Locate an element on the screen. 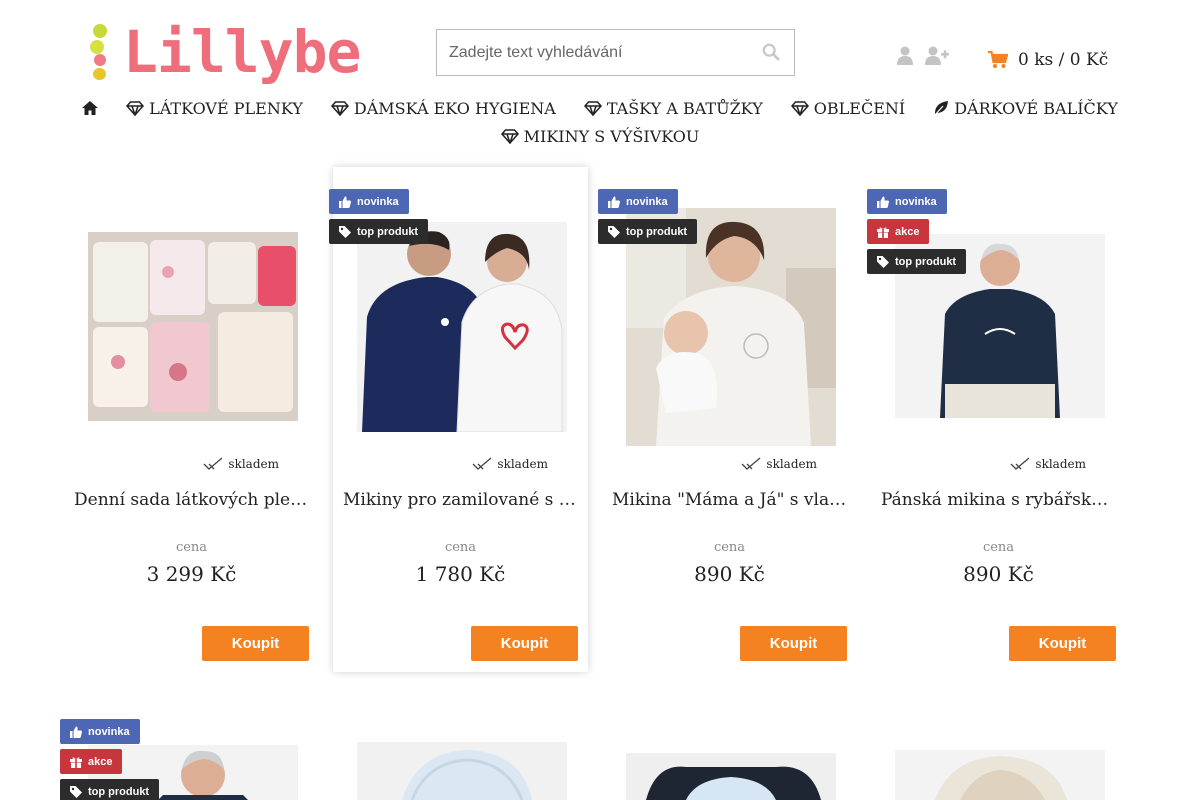 The height and width of the screenshot is (800, 1200). account-links is located at coordinates (923, 56).